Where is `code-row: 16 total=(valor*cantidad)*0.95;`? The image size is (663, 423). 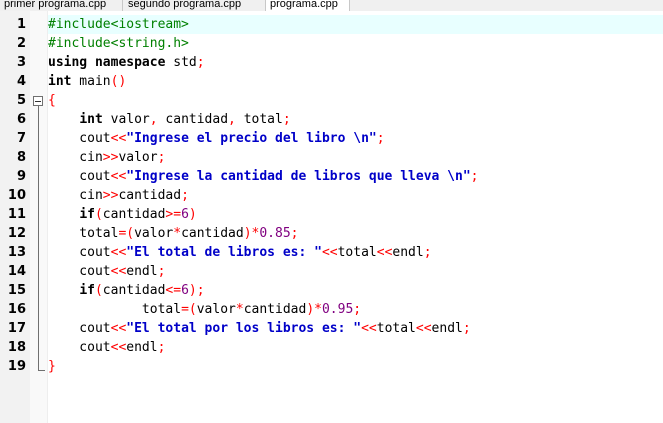 code-row: 16 total=(valor*cantidad)*0.95; is located at coordinates (331, 309).